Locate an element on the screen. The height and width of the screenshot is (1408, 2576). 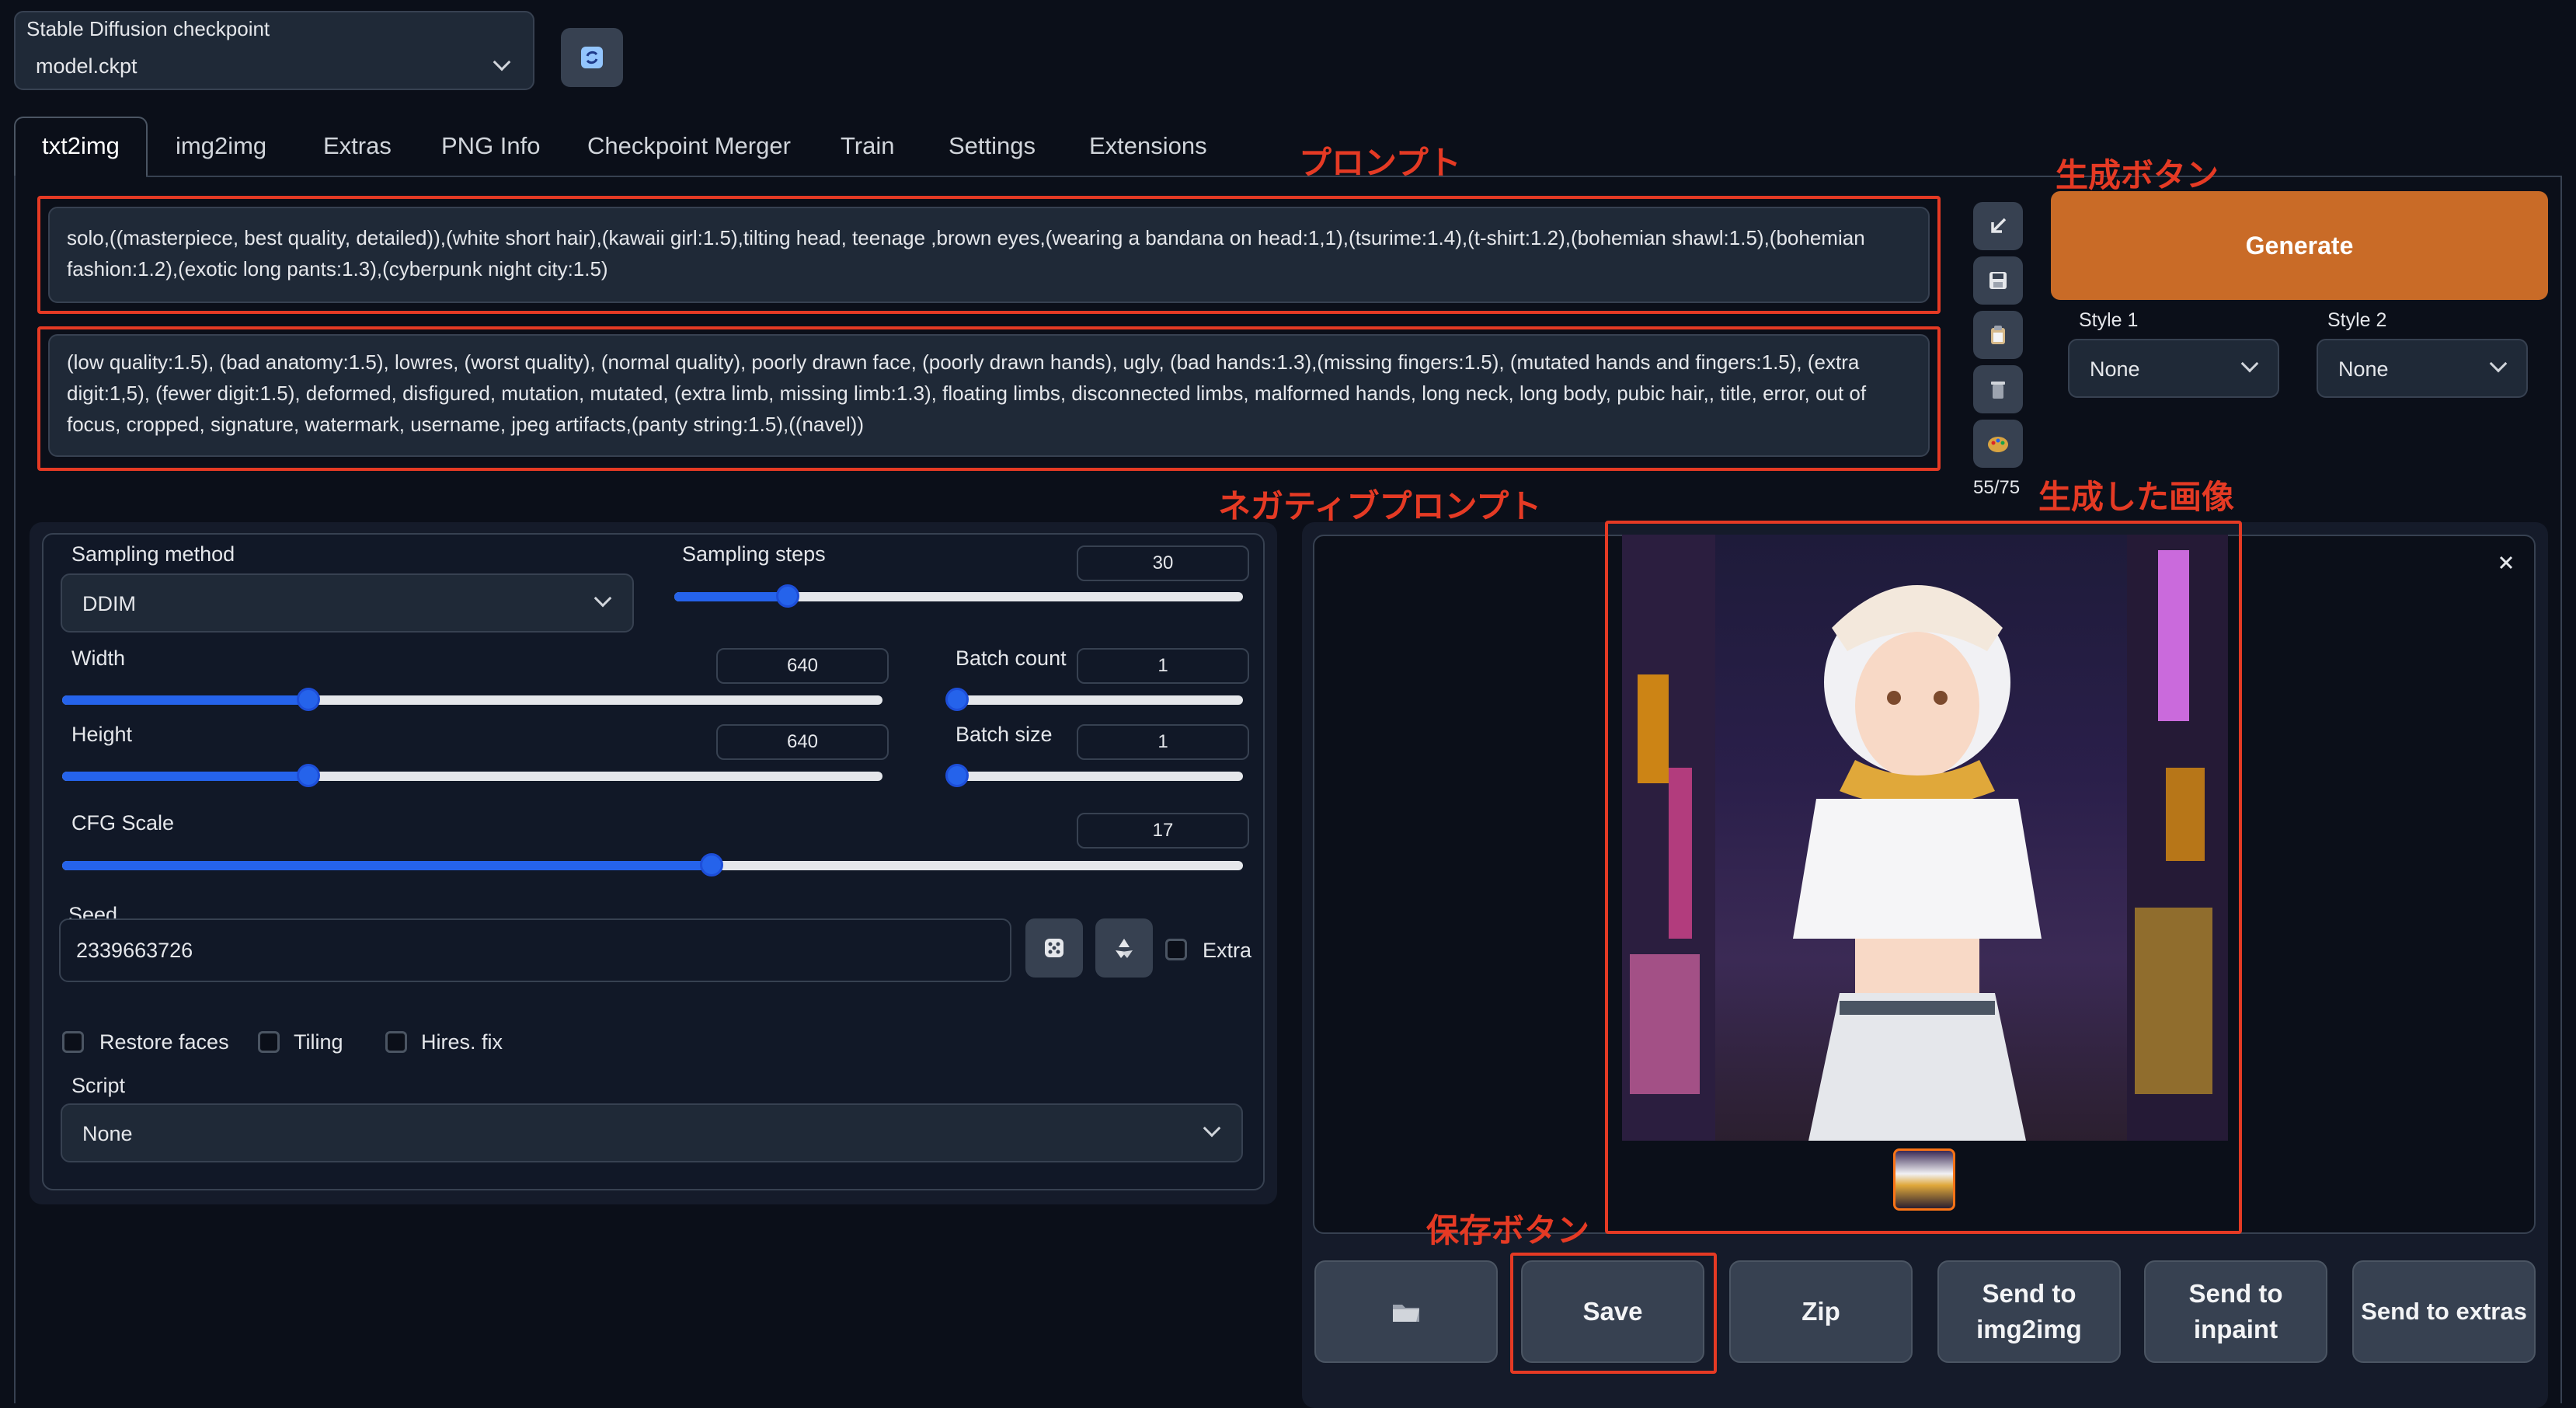
paste-icon is located at coordinates (1998, 335).